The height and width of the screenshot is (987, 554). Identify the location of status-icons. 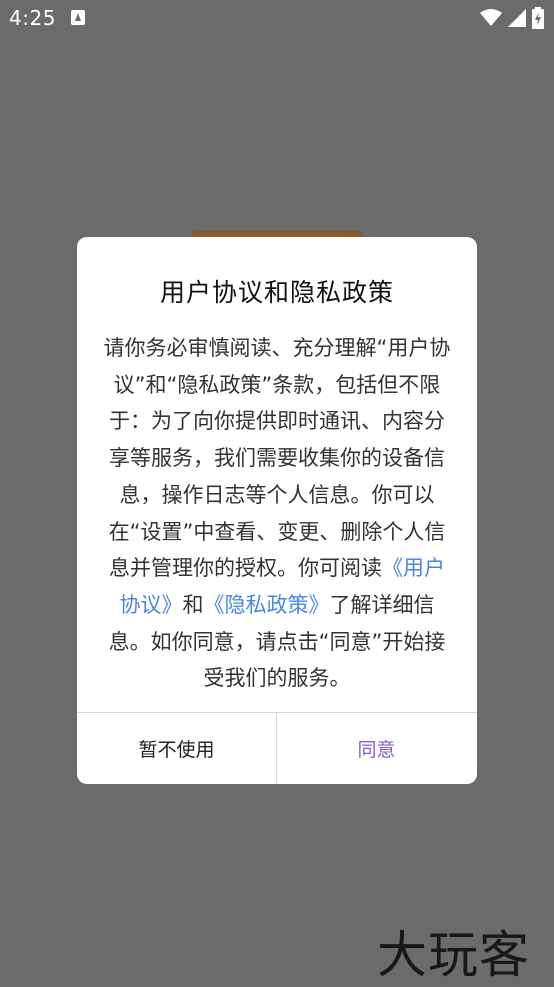
(512, 18).